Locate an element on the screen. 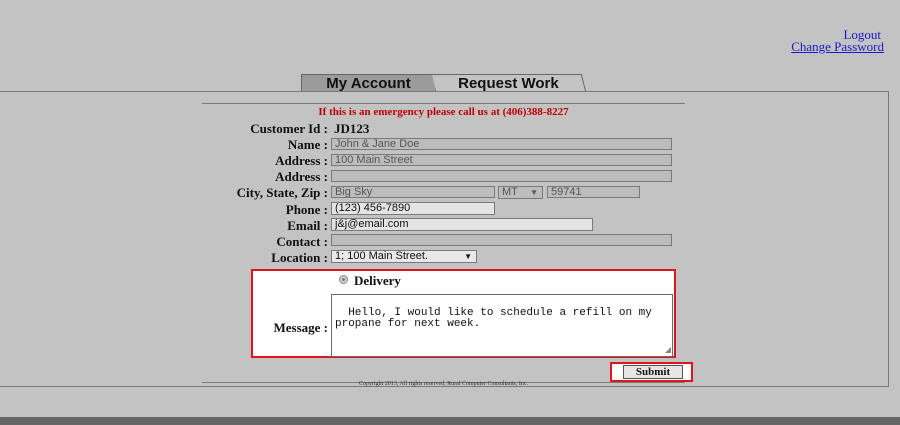  state-select: MT ▼ is located at coordinates (520, 192).